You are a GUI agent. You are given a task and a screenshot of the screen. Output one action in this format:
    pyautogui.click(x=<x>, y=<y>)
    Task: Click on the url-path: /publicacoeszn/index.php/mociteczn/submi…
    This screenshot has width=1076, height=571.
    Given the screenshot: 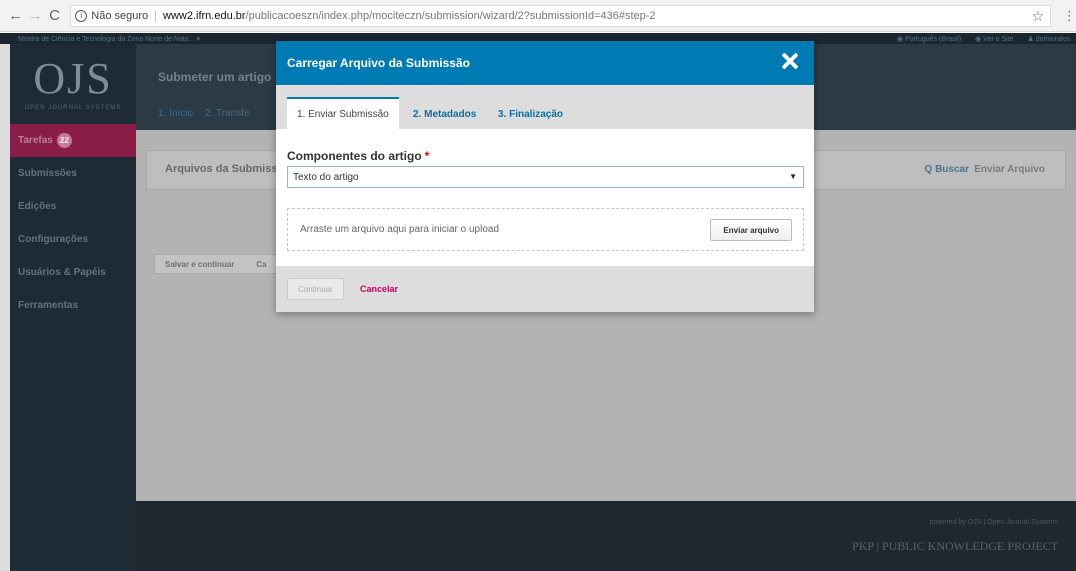 What is the action you would take?
    pyautogui.click(x=450, y=15)
    